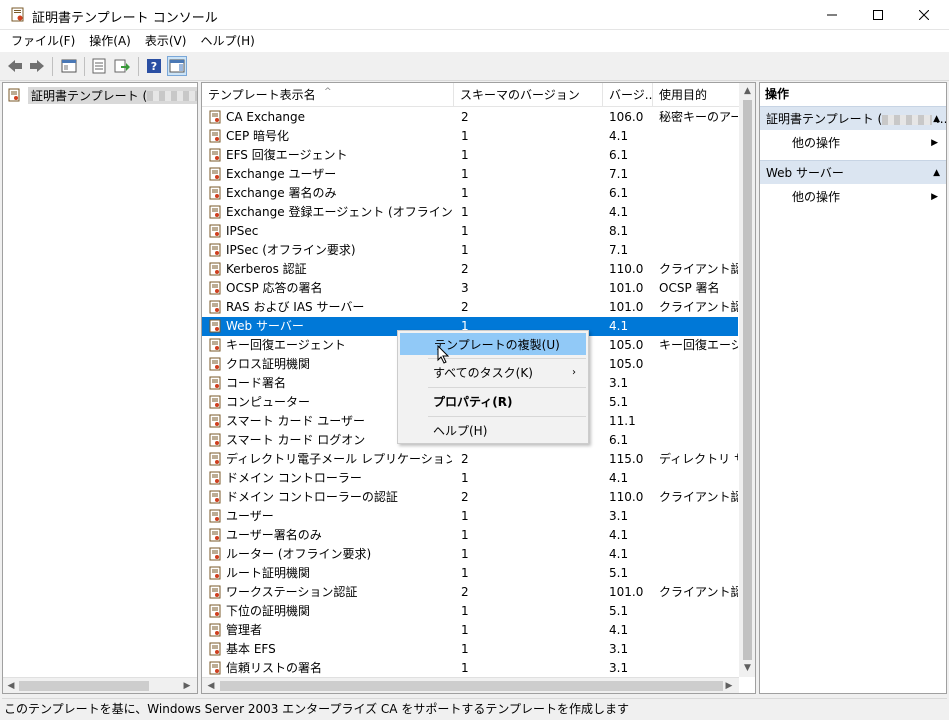  I want to click on actions-section-web-server: Web サーバー ▲, so click(853, 172).